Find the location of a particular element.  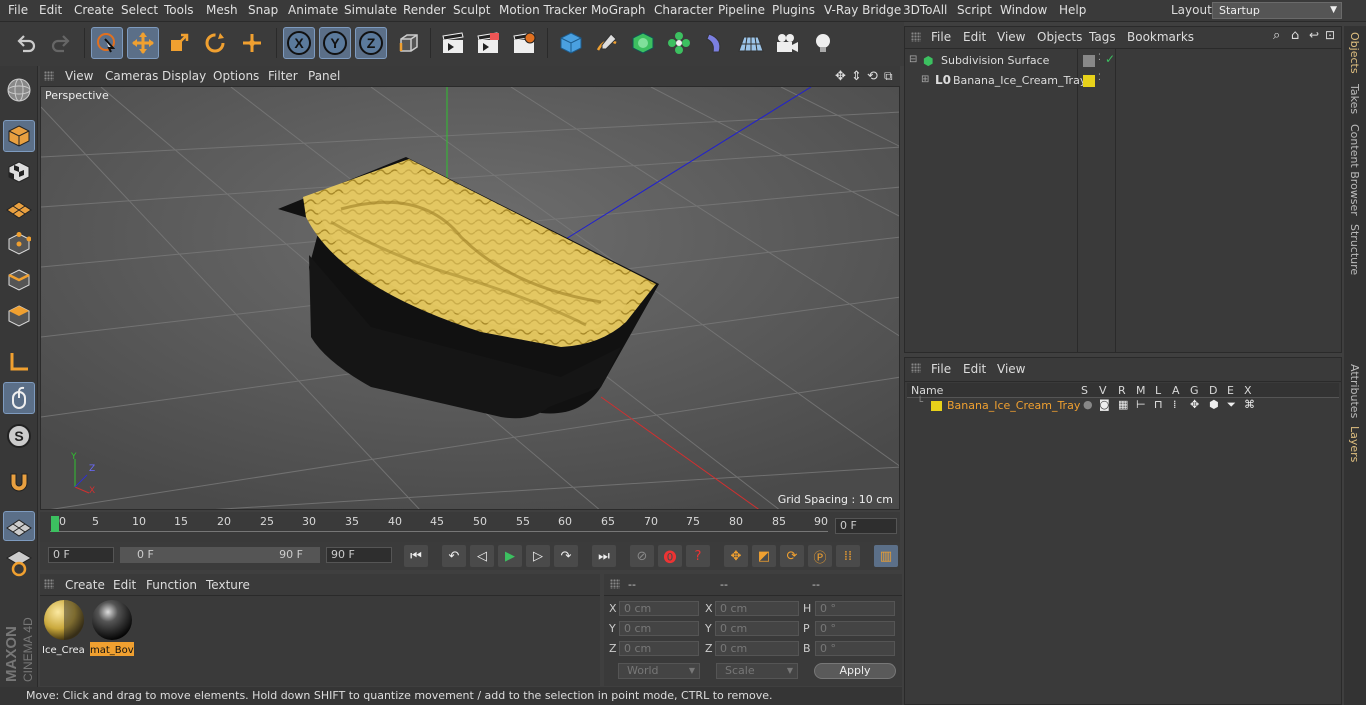

menu-mograph: MoGraph is located at coordinates (618, 10).